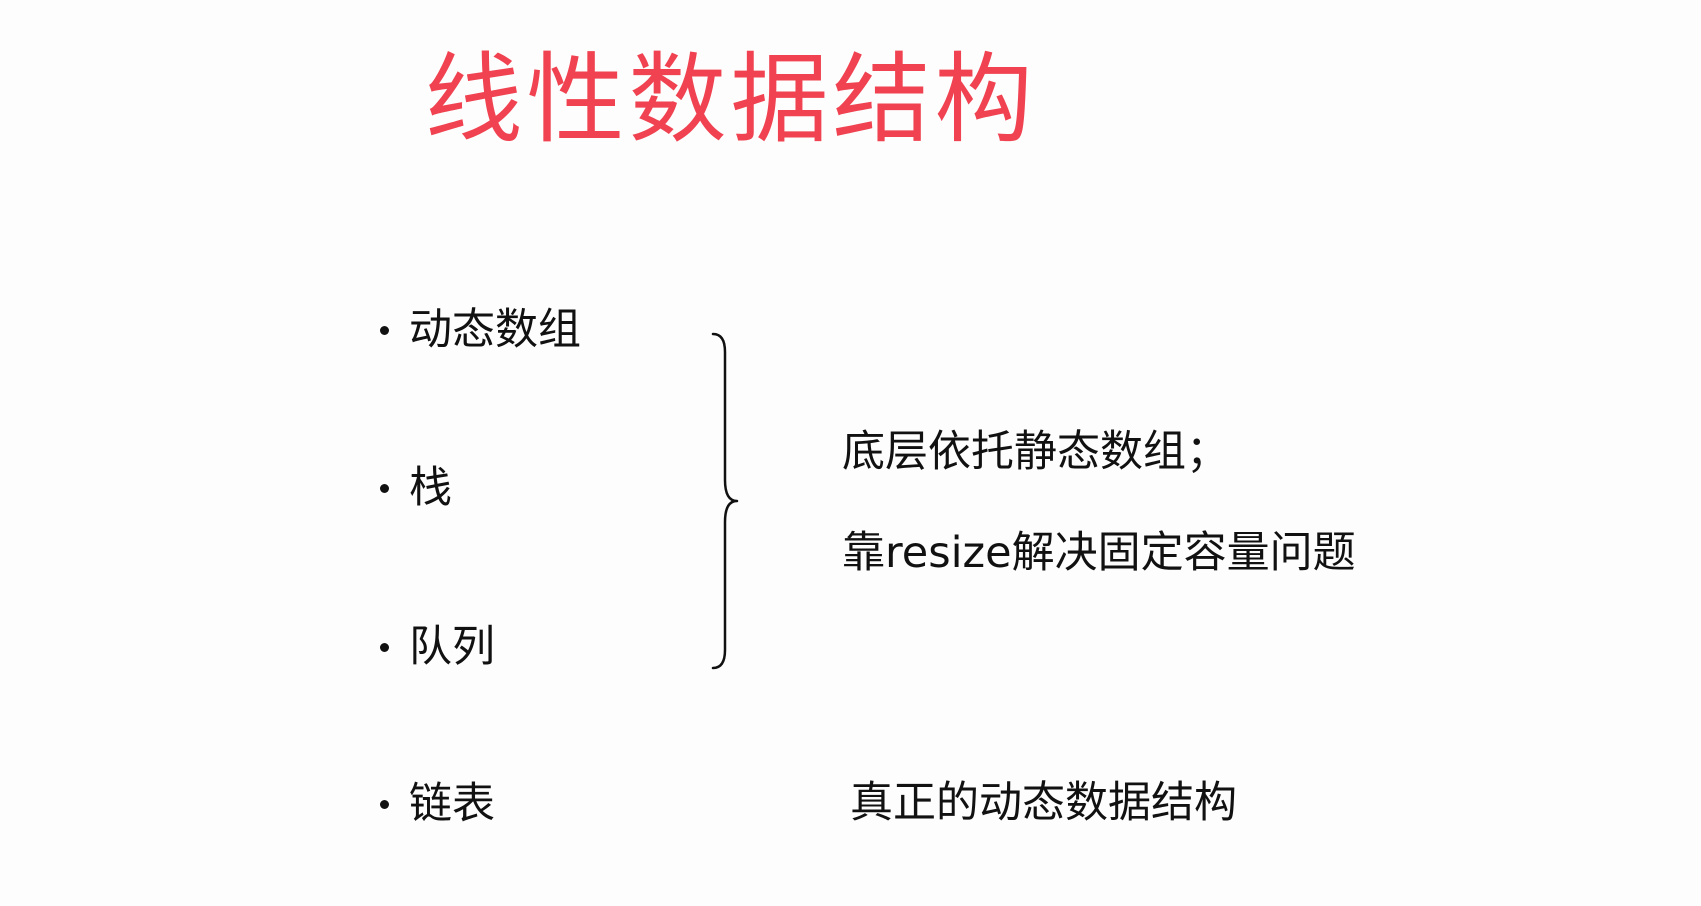 This screenshot has width=1701, height=906. What do you see at coordinates (452, 804) in the screenshot?
I see `bullet-label: 链表` at bounding box center [452, 804].